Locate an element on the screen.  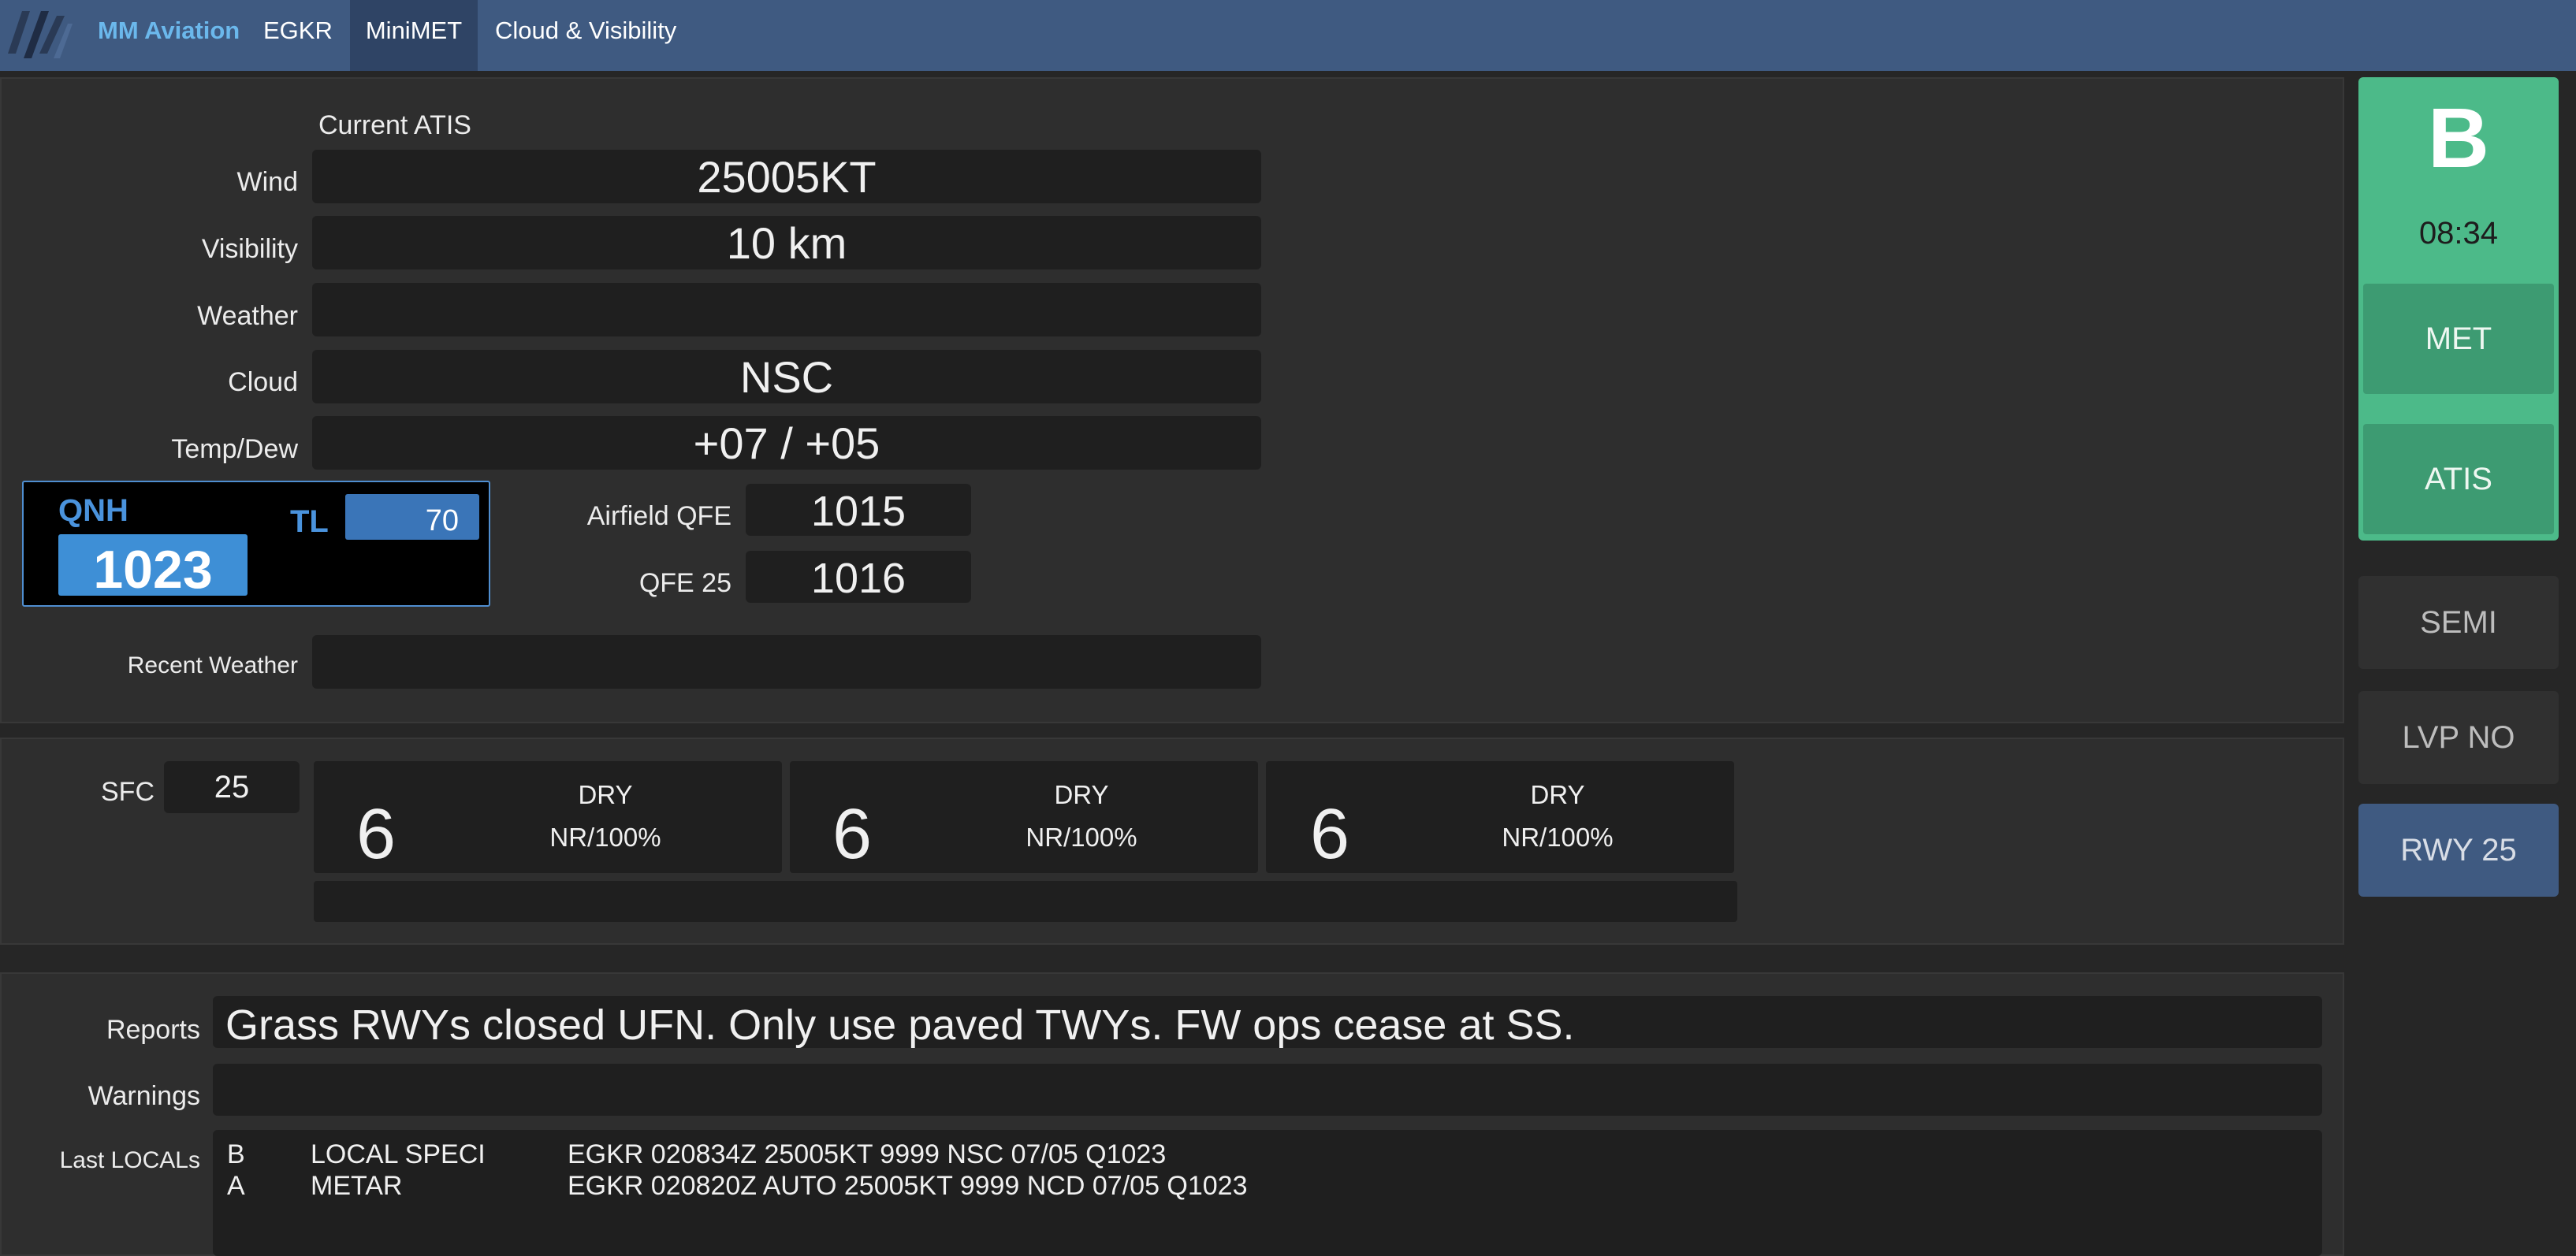
last-locals-label: Last LOCALs is located at coordinates (129, 1160).